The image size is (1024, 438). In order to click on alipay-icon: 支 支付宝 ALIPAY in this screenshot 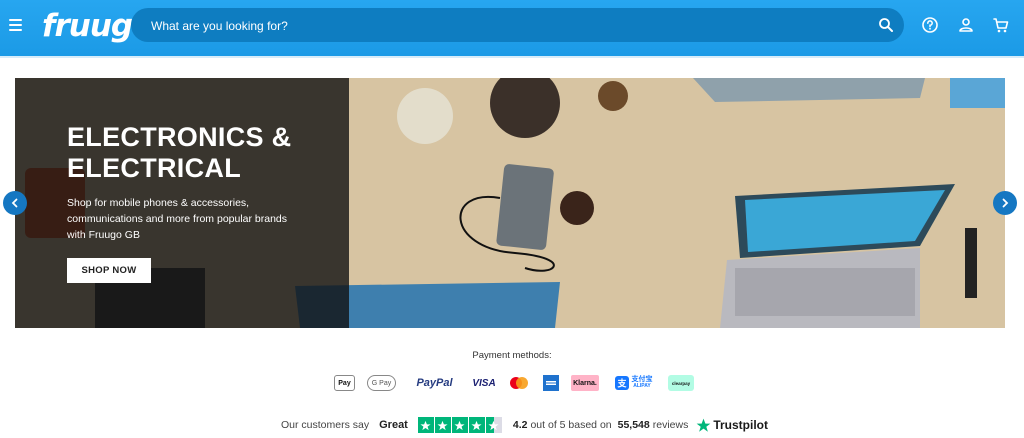, I will do `click(633, 383)`.